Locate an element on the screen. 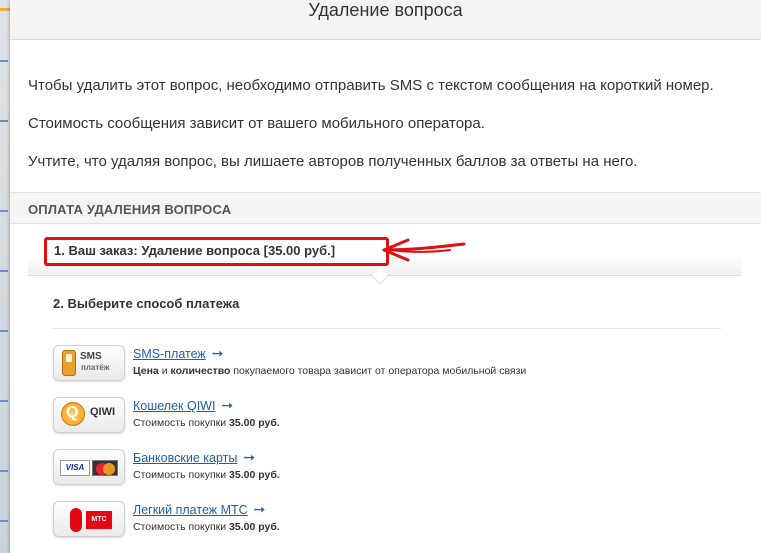 This screenshot has width=761, height=553. annotation-highlight-box is located at coordinates (216, 251).